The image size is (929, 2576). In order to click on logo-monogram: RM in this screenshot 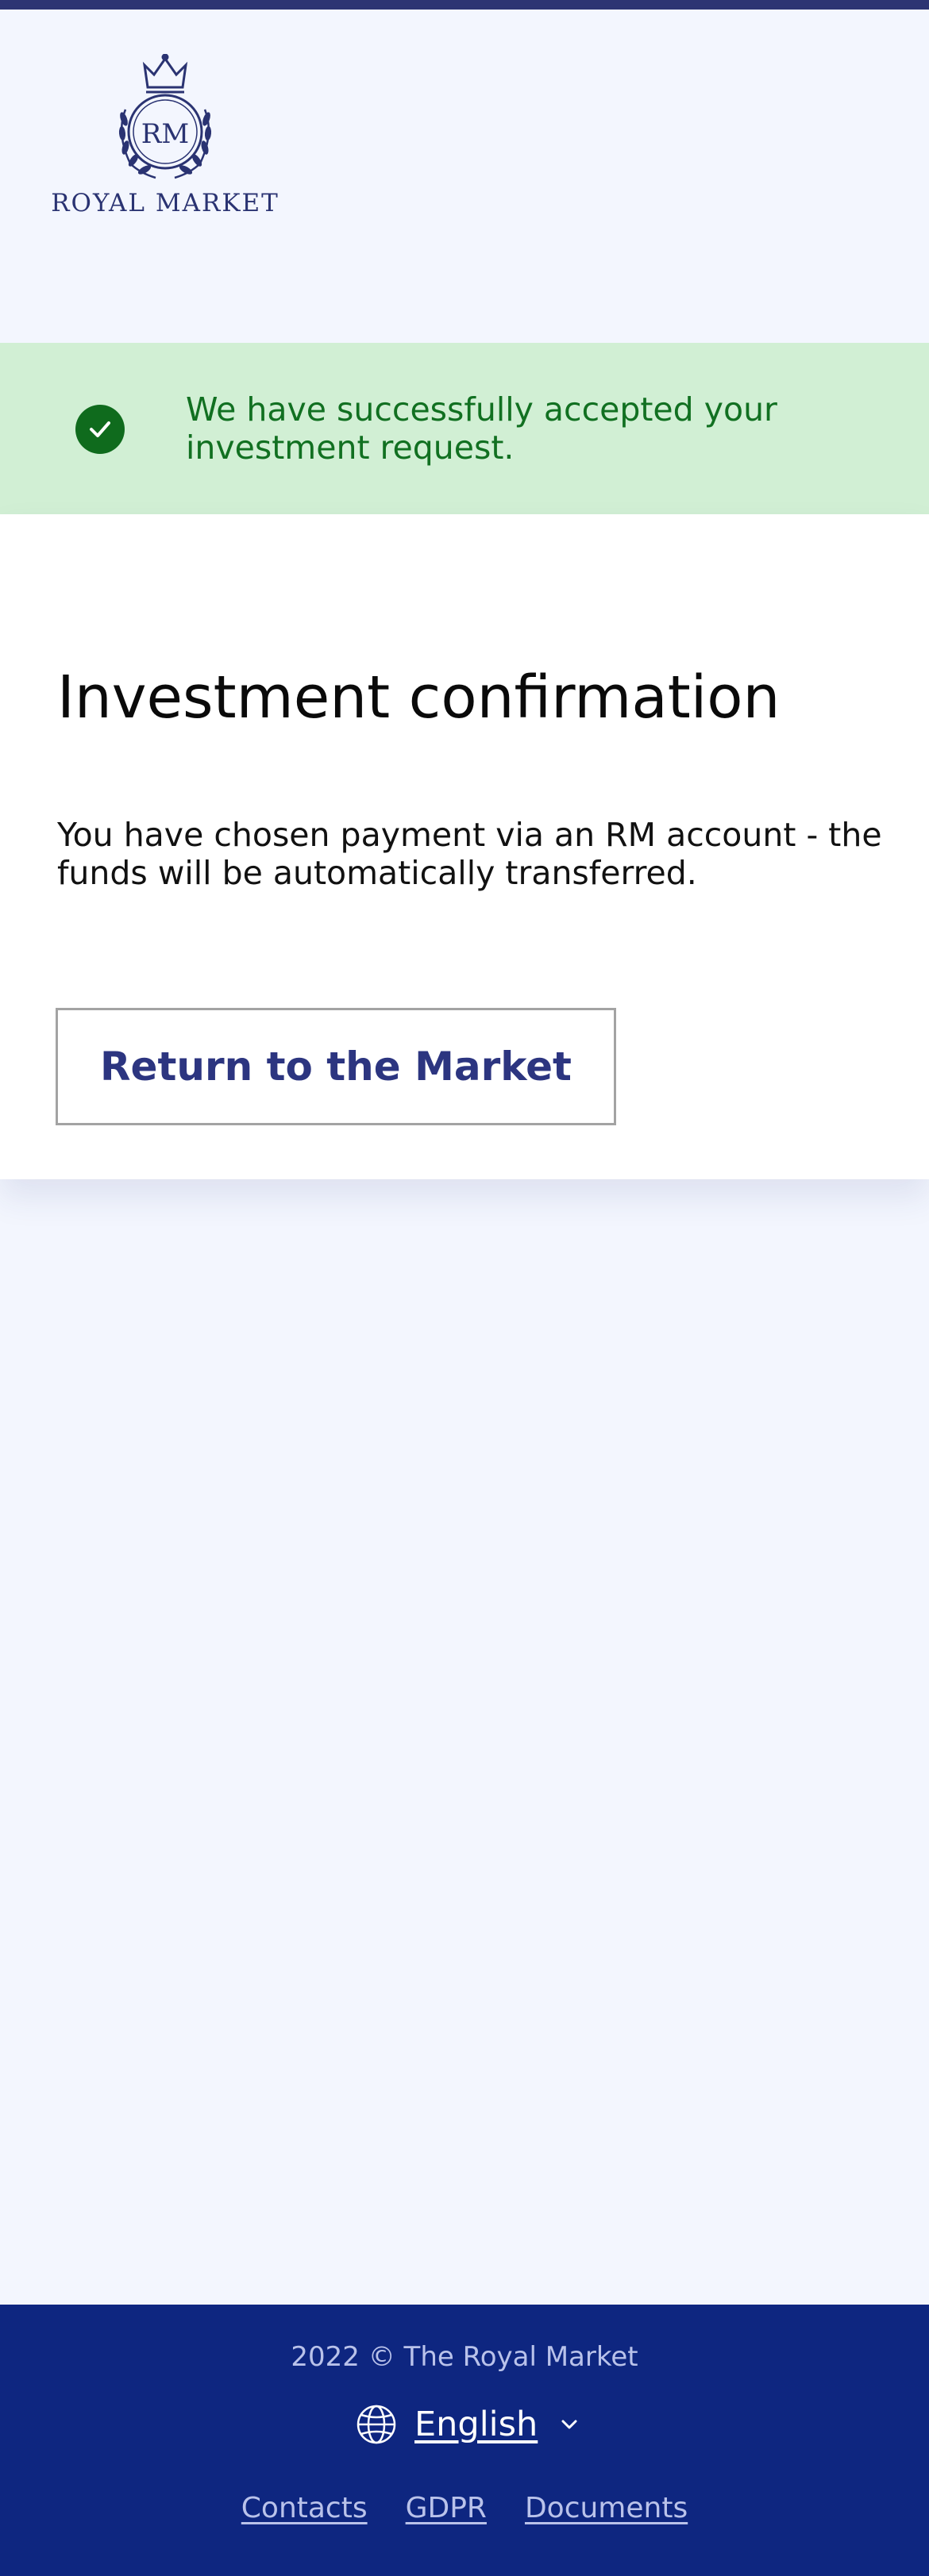, I will do `click(165, 134)`.